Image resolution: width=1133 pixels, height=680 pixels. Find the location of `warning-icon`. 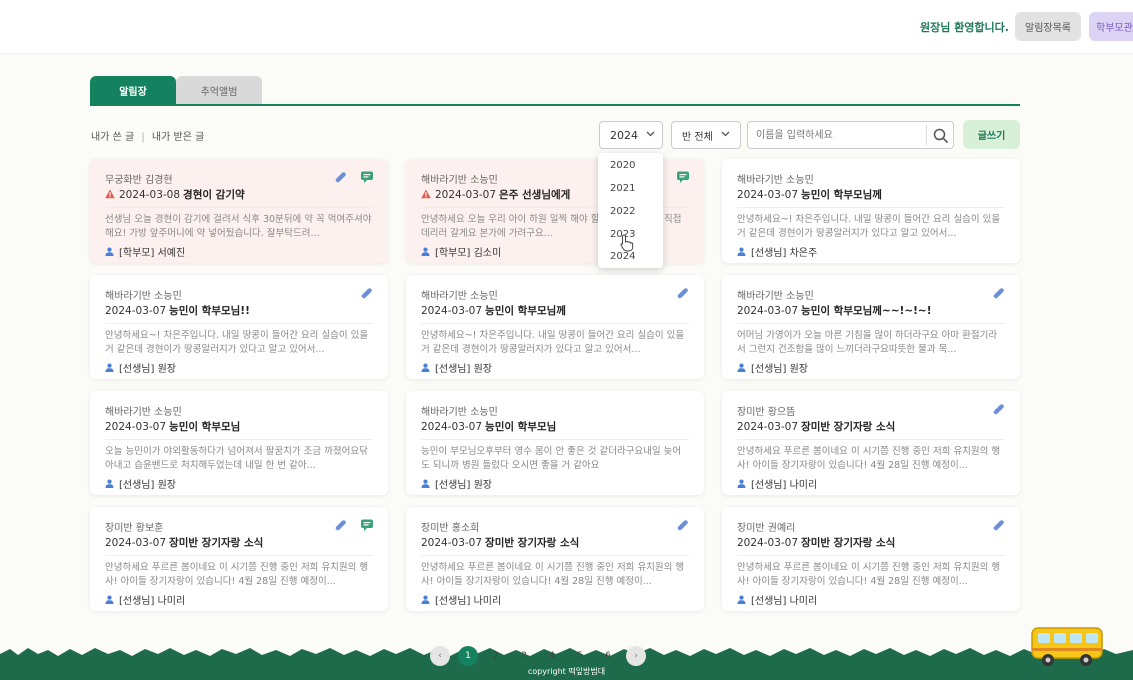

warning-icon is located at coordinates (110, 194).